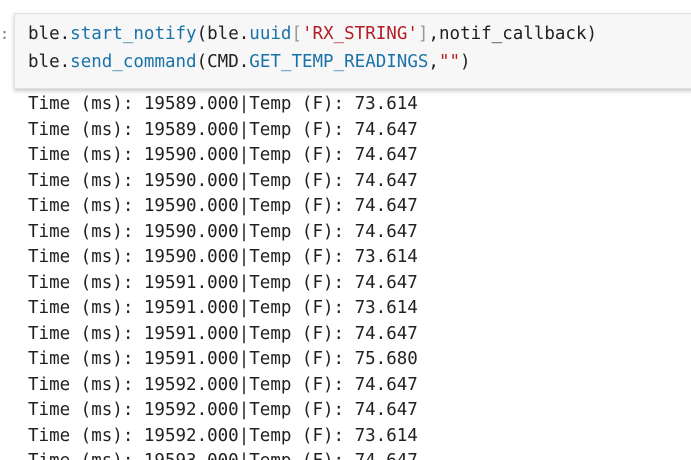 The height and width of the screenshot is (460, 691). What do you see at coordinates (133, 62) in the screenshot?
I see `code-token: send_command` at bounding box center [133, 62].